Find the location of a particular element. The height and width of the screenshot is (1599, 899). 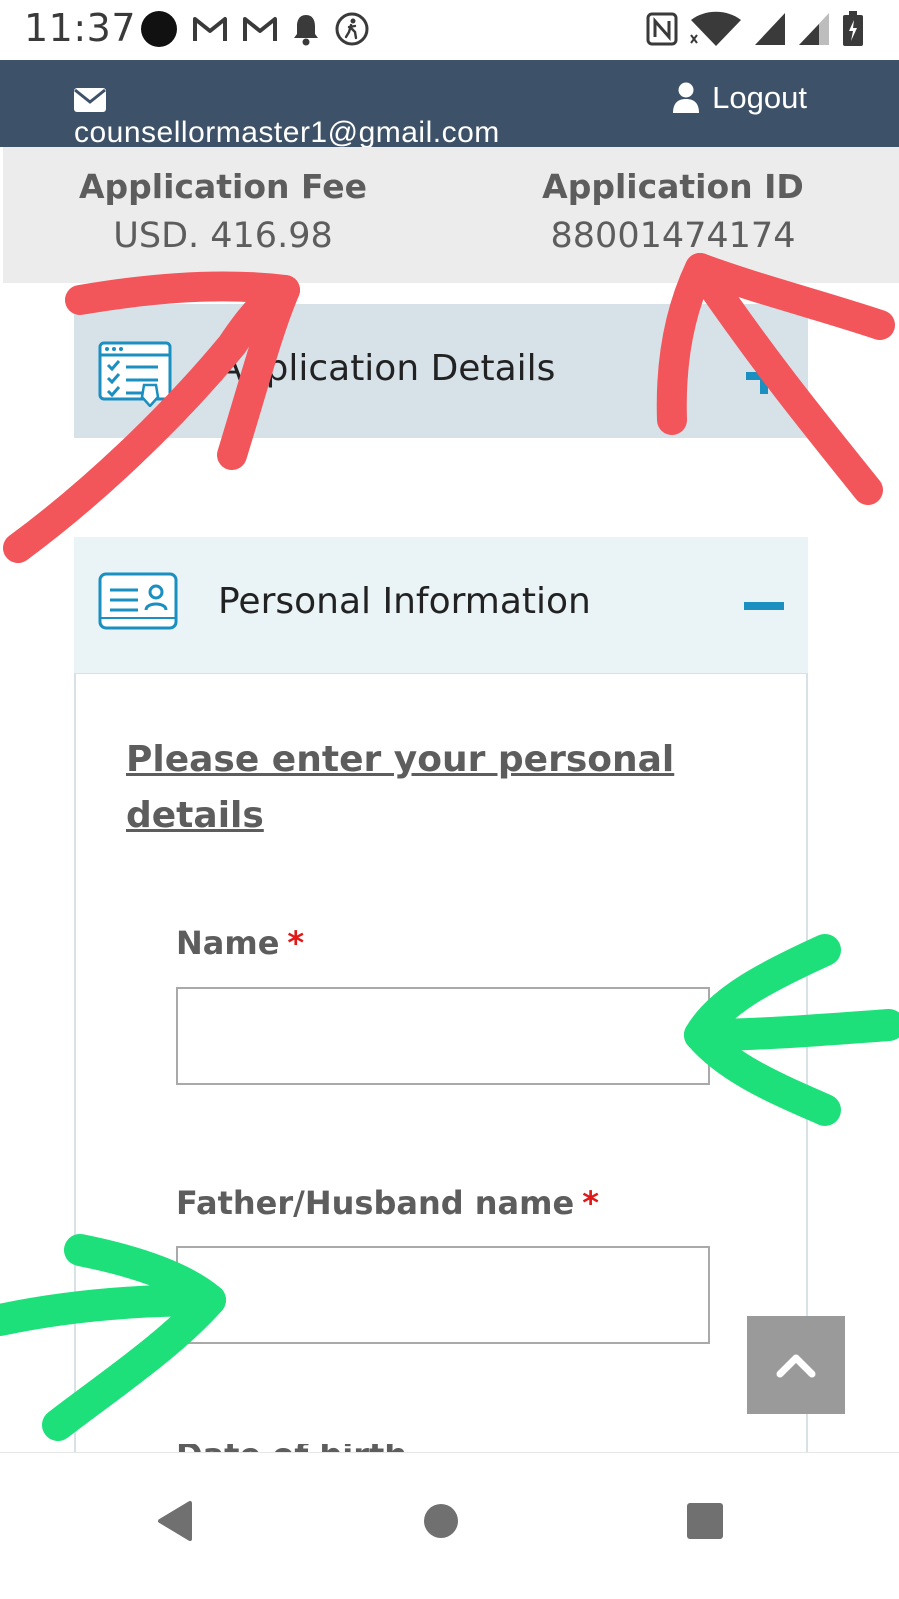

home-button is located at coordinates (441, 1521).